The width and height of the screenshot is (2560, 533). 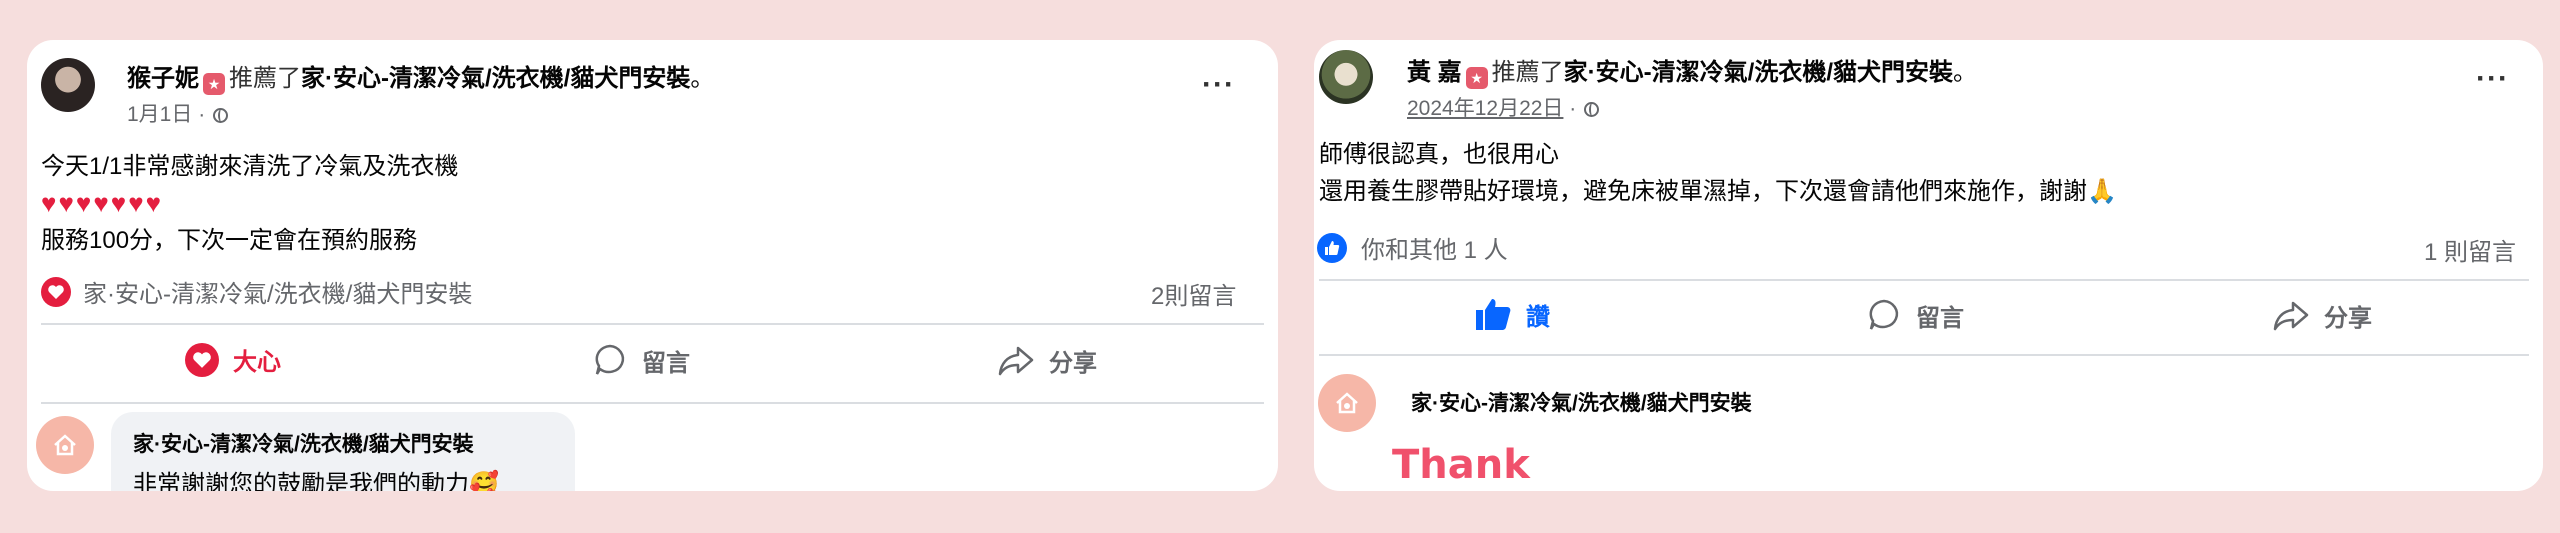 I want to click on post-line: 還用養生膠帶貼好環境，避免床被單濕掉，下次還會請他們來施作，謝謝🙏, so click(x=1718, y=191).